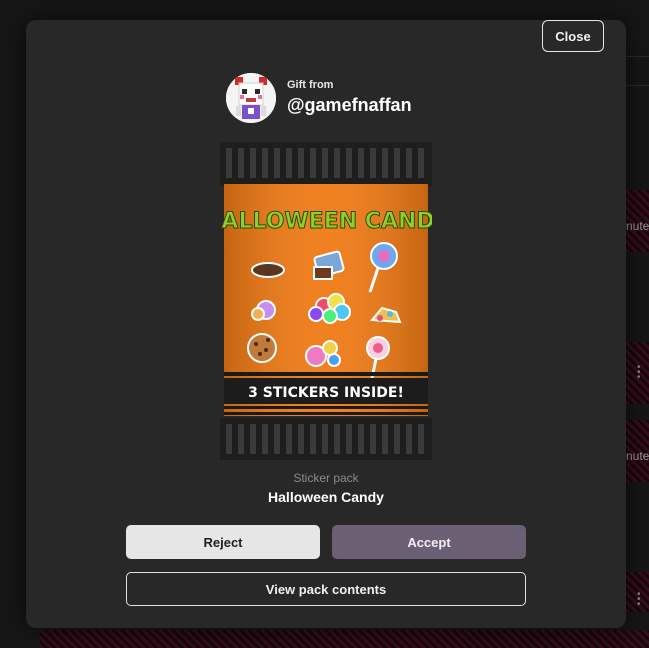 Image resolution: width=649 pixels, height=648 pixels. What do you see at coordinates (326, 478) in the screenshot?
I see `pack-type-label: Sticker pack` at bounding box center [326, 478].